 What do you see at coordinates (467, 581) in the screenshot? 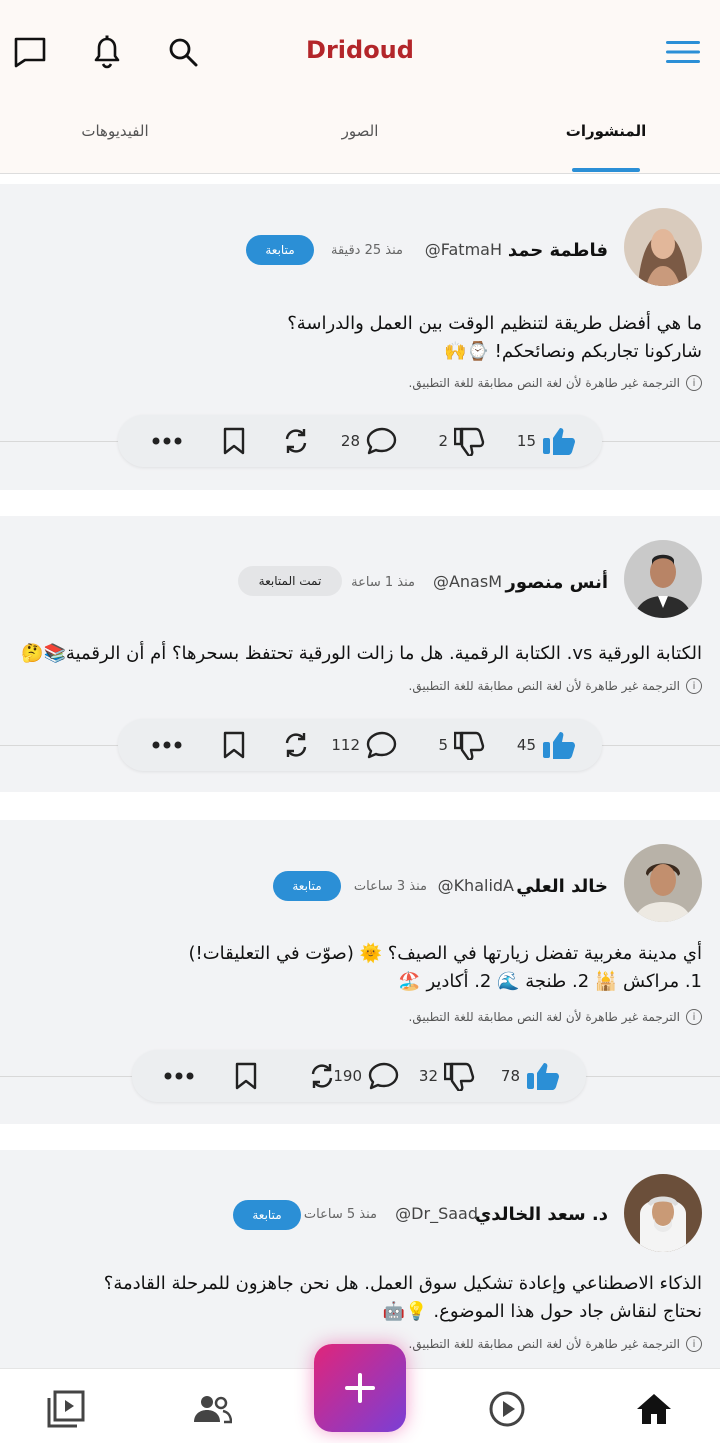
I see `author-handle: @AnasM` at bounding box center [467, 581].